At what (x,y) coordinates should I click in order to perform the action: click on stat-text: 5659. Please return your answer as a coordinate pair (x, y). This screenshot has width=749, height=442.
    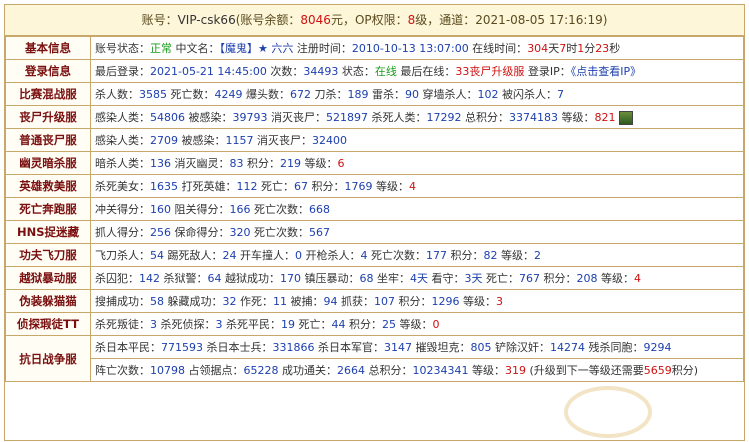
    Looking at the image, I should click on (657, 370).